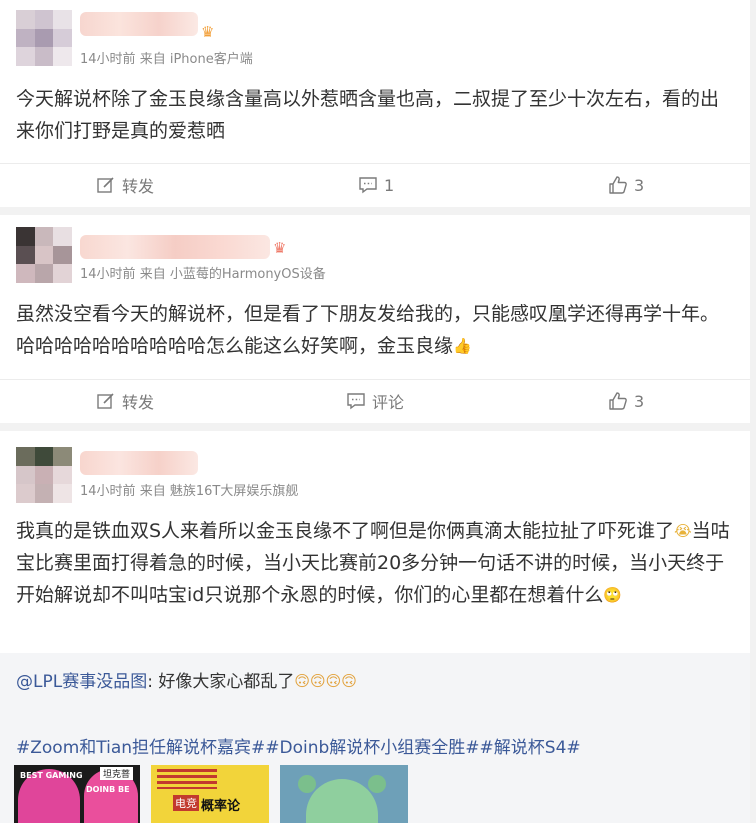  What do you see at coordinates (298, 745) in the screenshot?
I see `hashtag-links: #Zoom和Tian担任解说杯嘉宾##Doinb解说杯小组赛全胜##解说杯S4#` at bounding box center [298, 745].